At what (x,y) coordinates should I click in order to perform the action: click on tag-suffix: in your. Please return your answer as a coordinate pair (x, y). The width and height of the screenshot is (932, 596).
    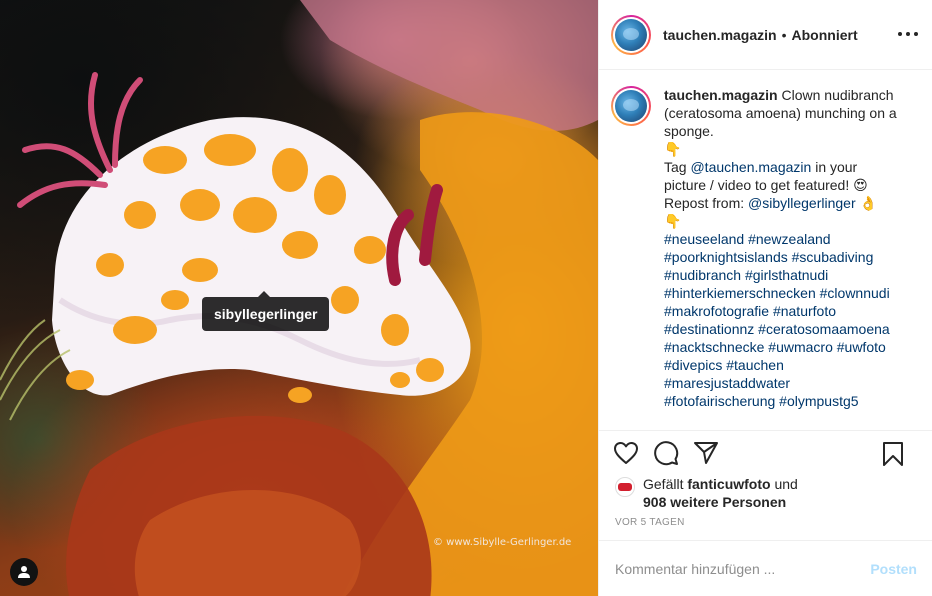
    Looking at the image, I should click on (834, 167).